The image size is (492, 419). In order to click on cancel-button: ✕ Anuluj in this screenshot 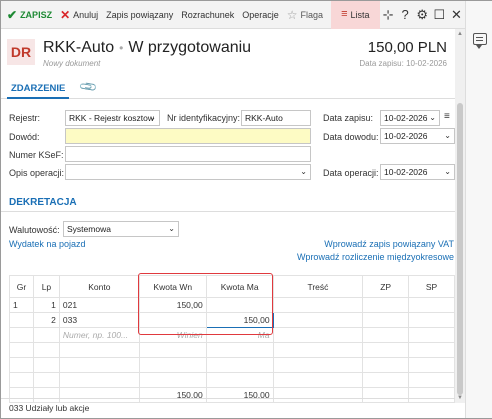, I will do `click(79, 15)`.